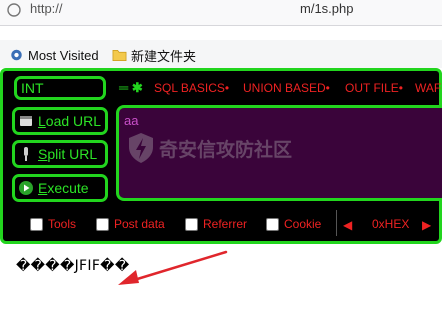 The width and height of the screenshot is (442, 310). What do you see at coordinates (26, 121) in the screenshot?
I see `page-icon` at bounding box center [26, 121].